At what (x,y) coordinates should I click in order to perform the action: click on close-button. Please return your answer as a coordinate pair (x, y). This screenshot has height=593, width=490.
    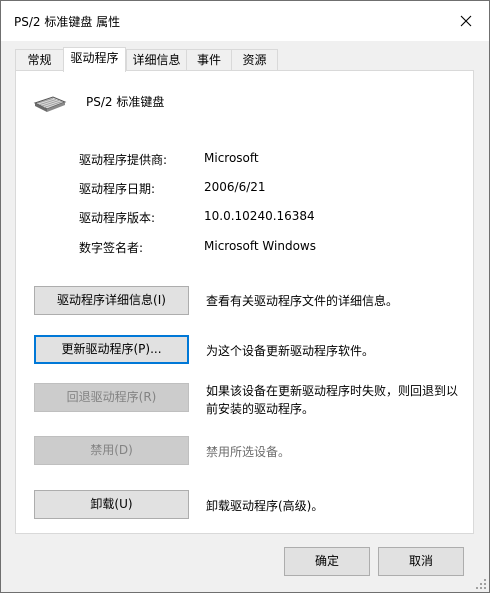
    Looking at the image, I should click on (466, 21).